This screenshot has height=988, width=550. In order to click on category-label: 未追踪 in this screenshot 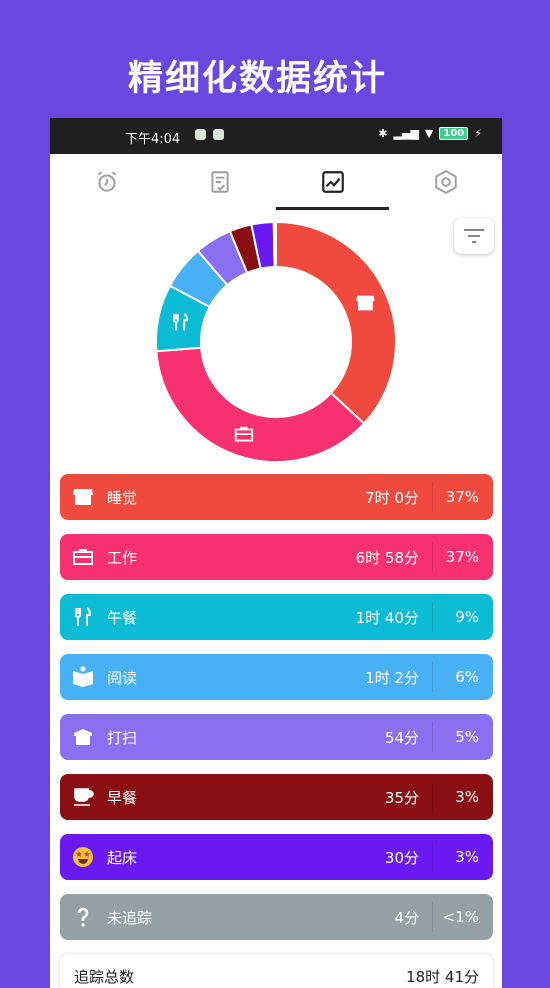, I will do `click(130, 917)`.